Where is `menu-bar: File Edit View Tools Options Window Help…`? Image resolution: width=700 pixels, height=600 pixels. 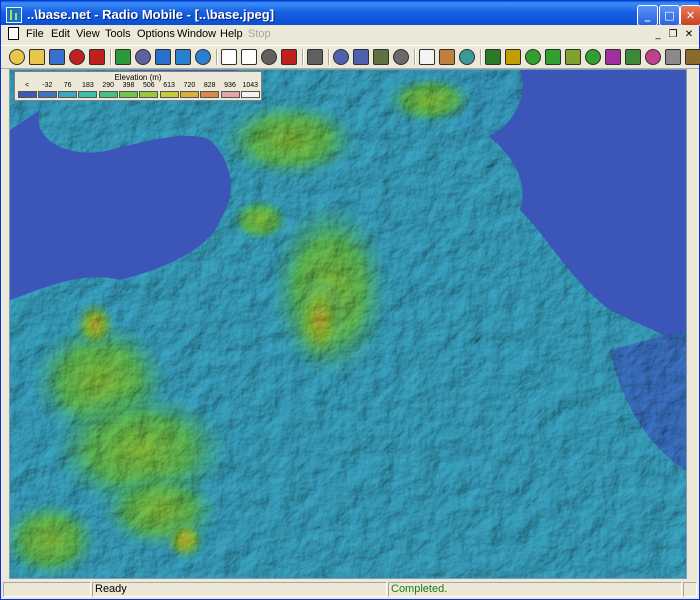
menu-bar: File Edit View Tools Options Window Help… is located at coordinates (350, 35).